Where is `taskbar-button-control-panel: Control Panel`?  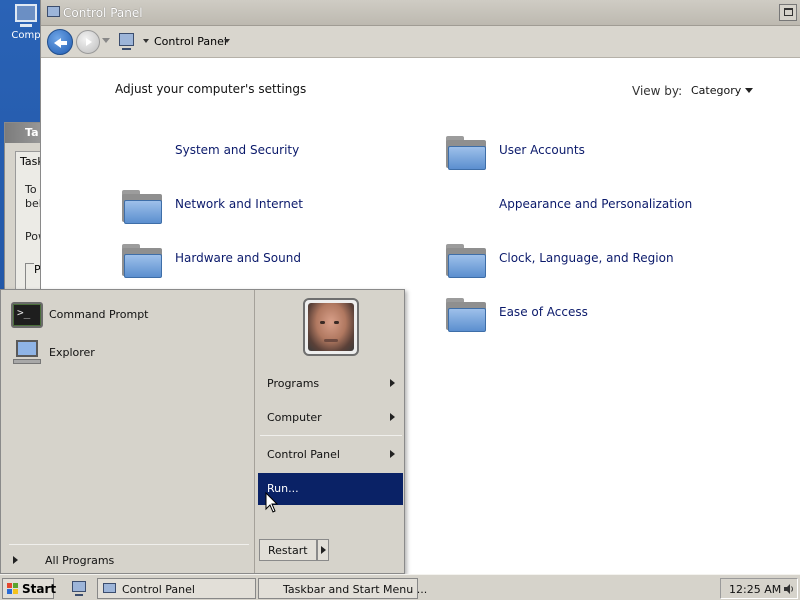 taskbar-button-control-panel: Control Panel is located at coordinates (176, 588).